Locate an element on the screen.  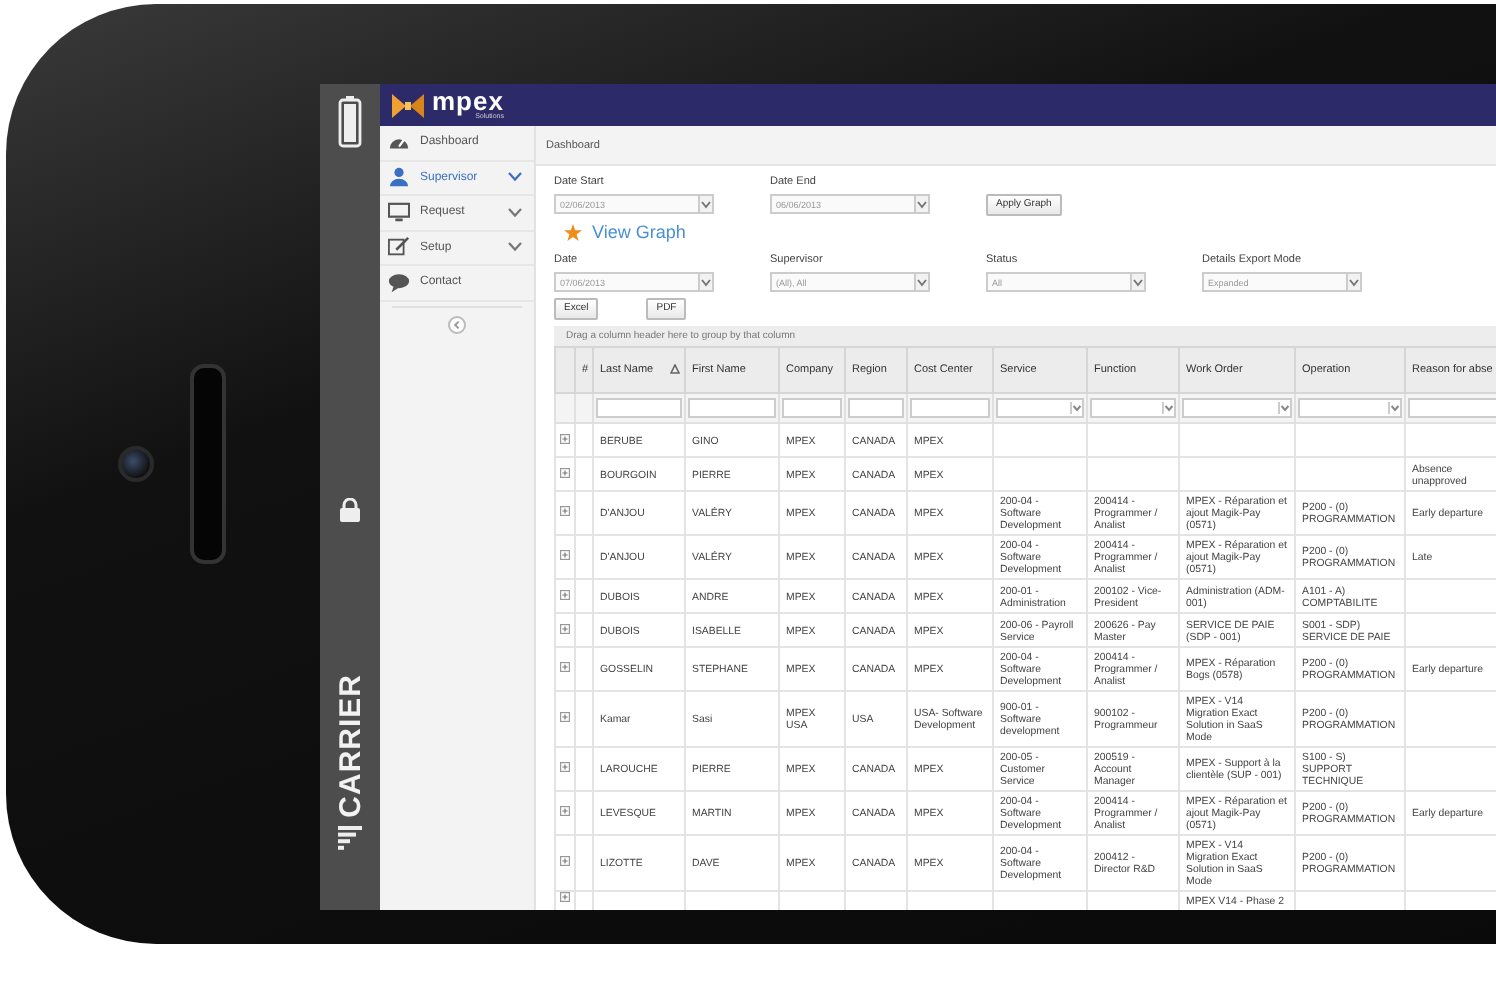
collapse-icon is located at coordinates (457, 324).